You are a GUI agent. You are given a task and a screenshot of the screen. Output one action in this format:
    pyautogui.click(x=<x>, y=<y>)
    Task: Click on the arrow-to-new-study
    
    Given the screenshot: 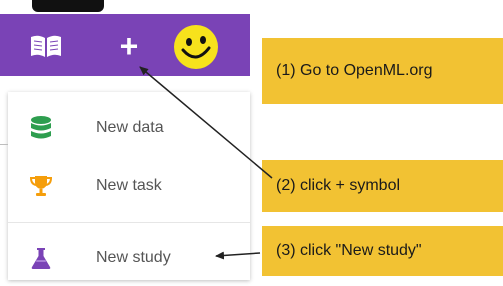 What is the action you would take?
    pyautogui.click(x=238, y=255)
    